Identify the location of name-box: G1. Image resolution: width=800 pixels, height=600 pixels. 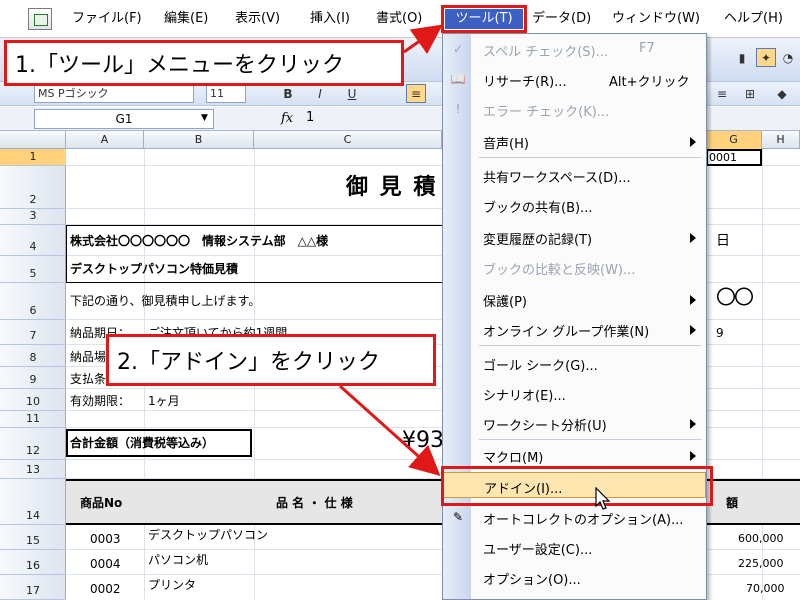
(124, 119).